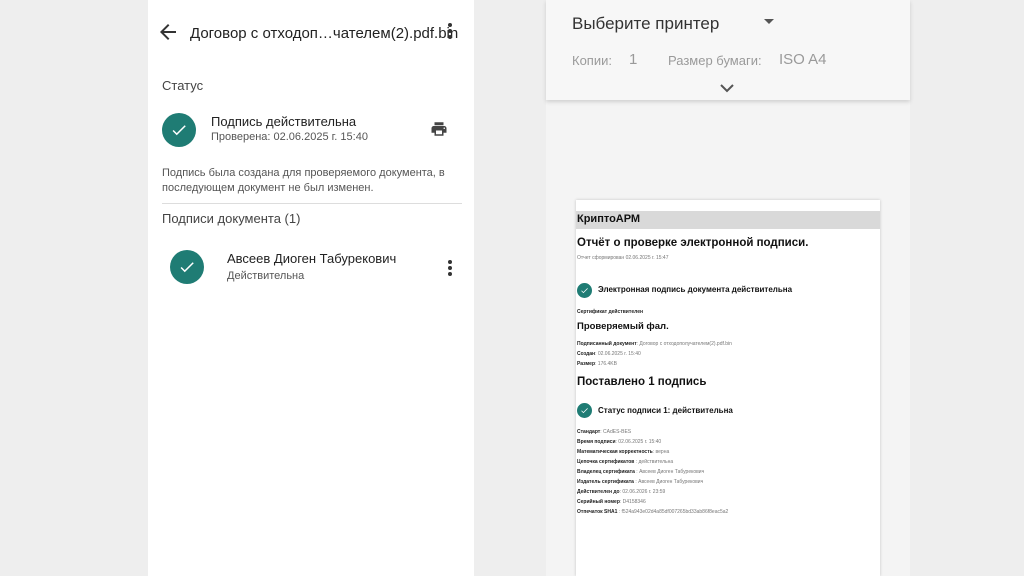 Image resolution: width=1024 pixels, height=576 pixels. Describe the element at coordinates (598, 492) in the screenshot. I see `sig-row-key: Действителен до` at that location.